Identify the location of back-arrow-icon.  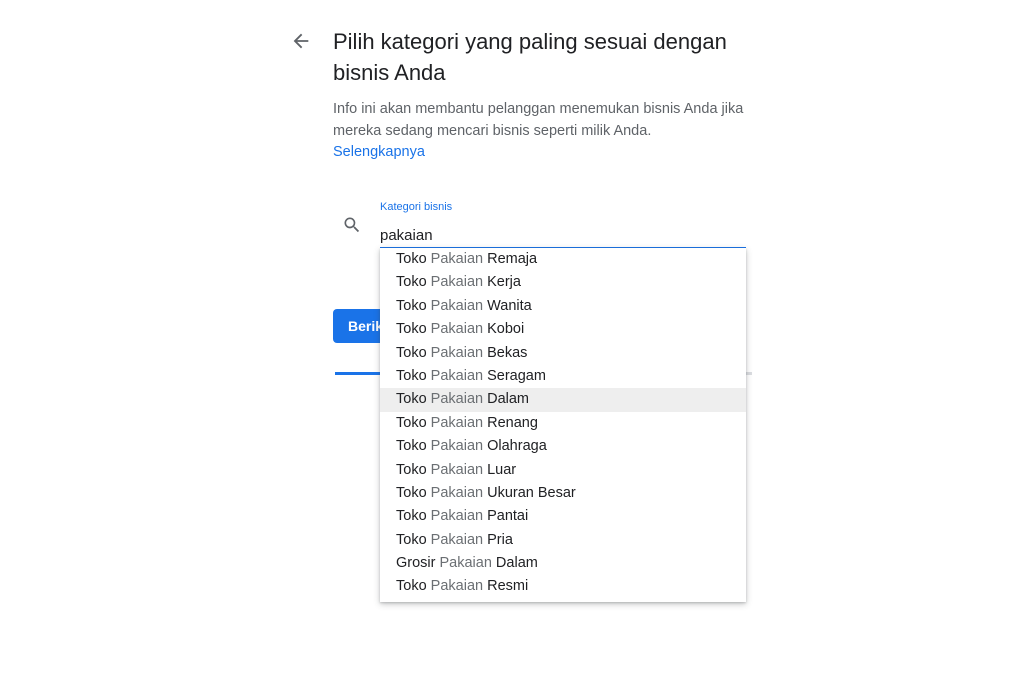
(301, 41).